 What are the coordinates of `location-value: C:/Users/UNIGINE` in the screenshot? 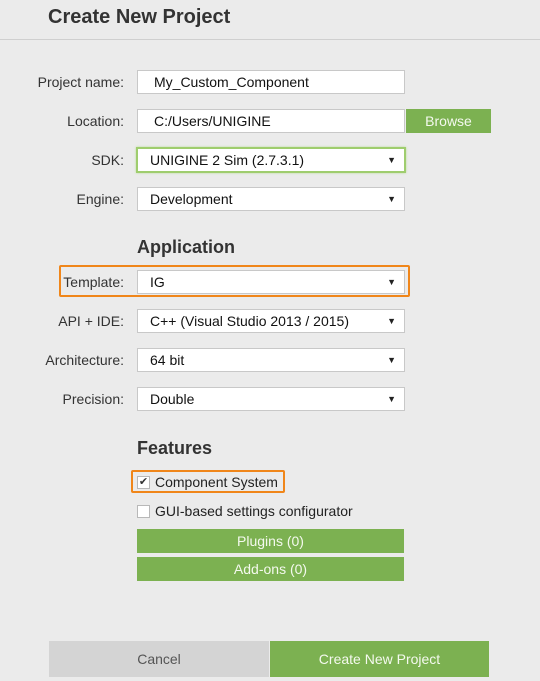 It's located at (212, 121).